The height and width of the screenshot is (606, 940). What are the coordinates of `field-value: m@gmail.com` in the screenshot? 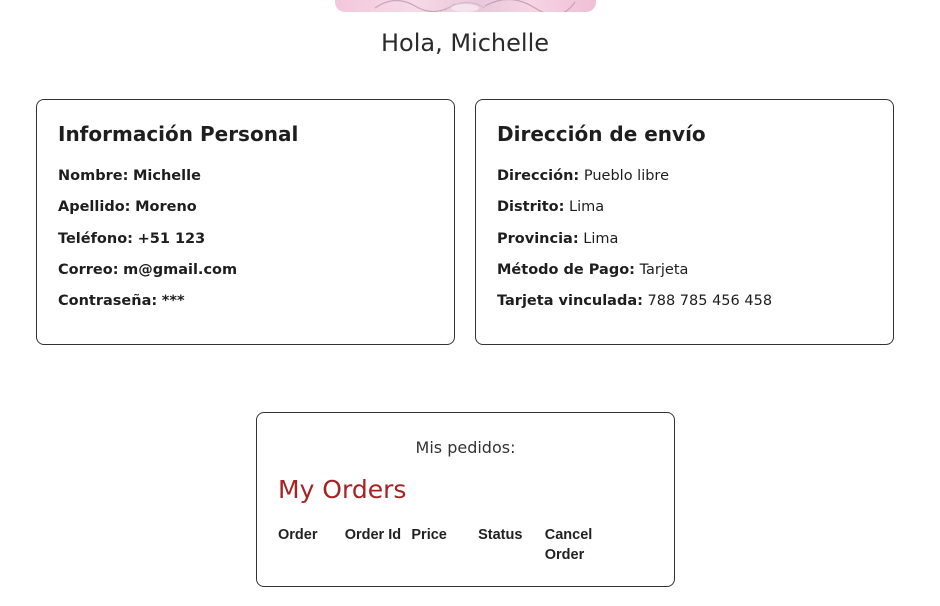 It's located at (180, 269).